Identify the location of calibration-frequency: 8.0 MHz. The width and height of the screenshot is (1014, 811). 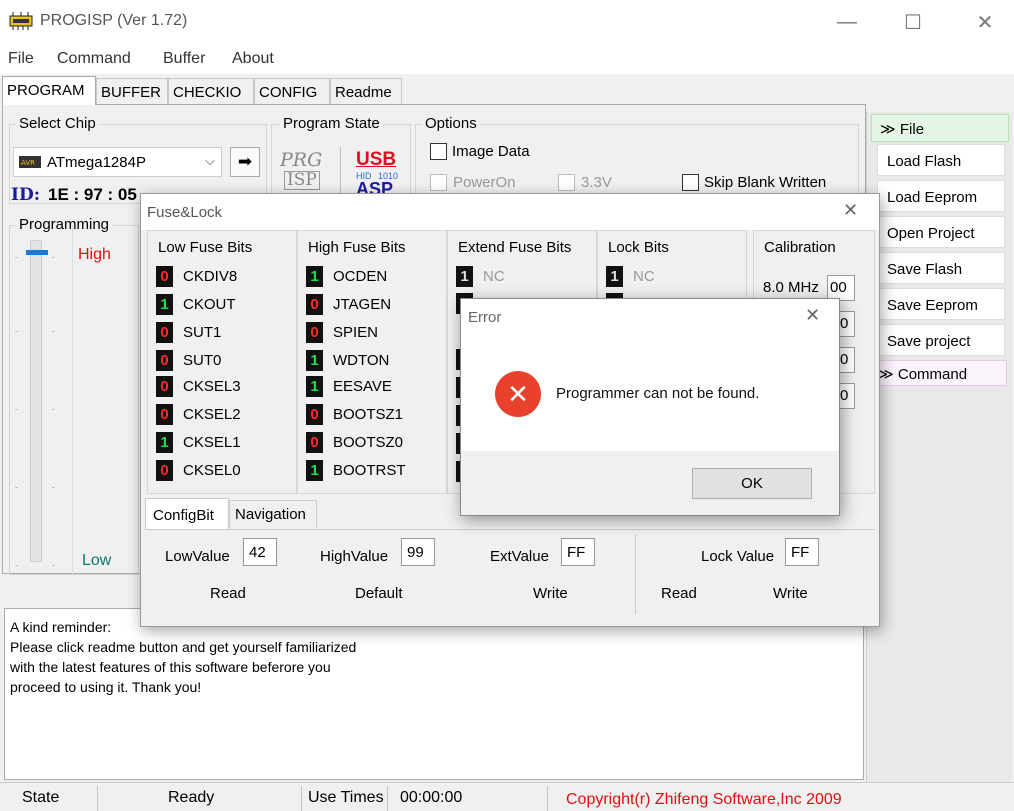
(791, 287).